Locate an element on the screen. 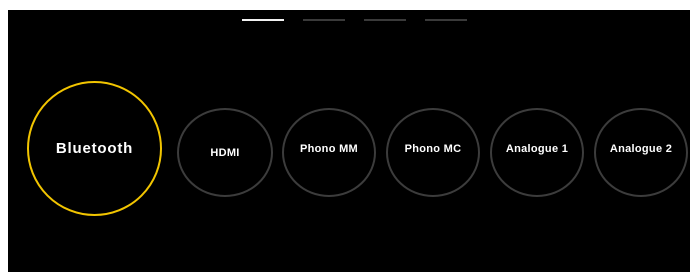 This screenshot has width=700, height=273. source-analogue-2-button: Analogue 2 is located at coordinates (641, 152).